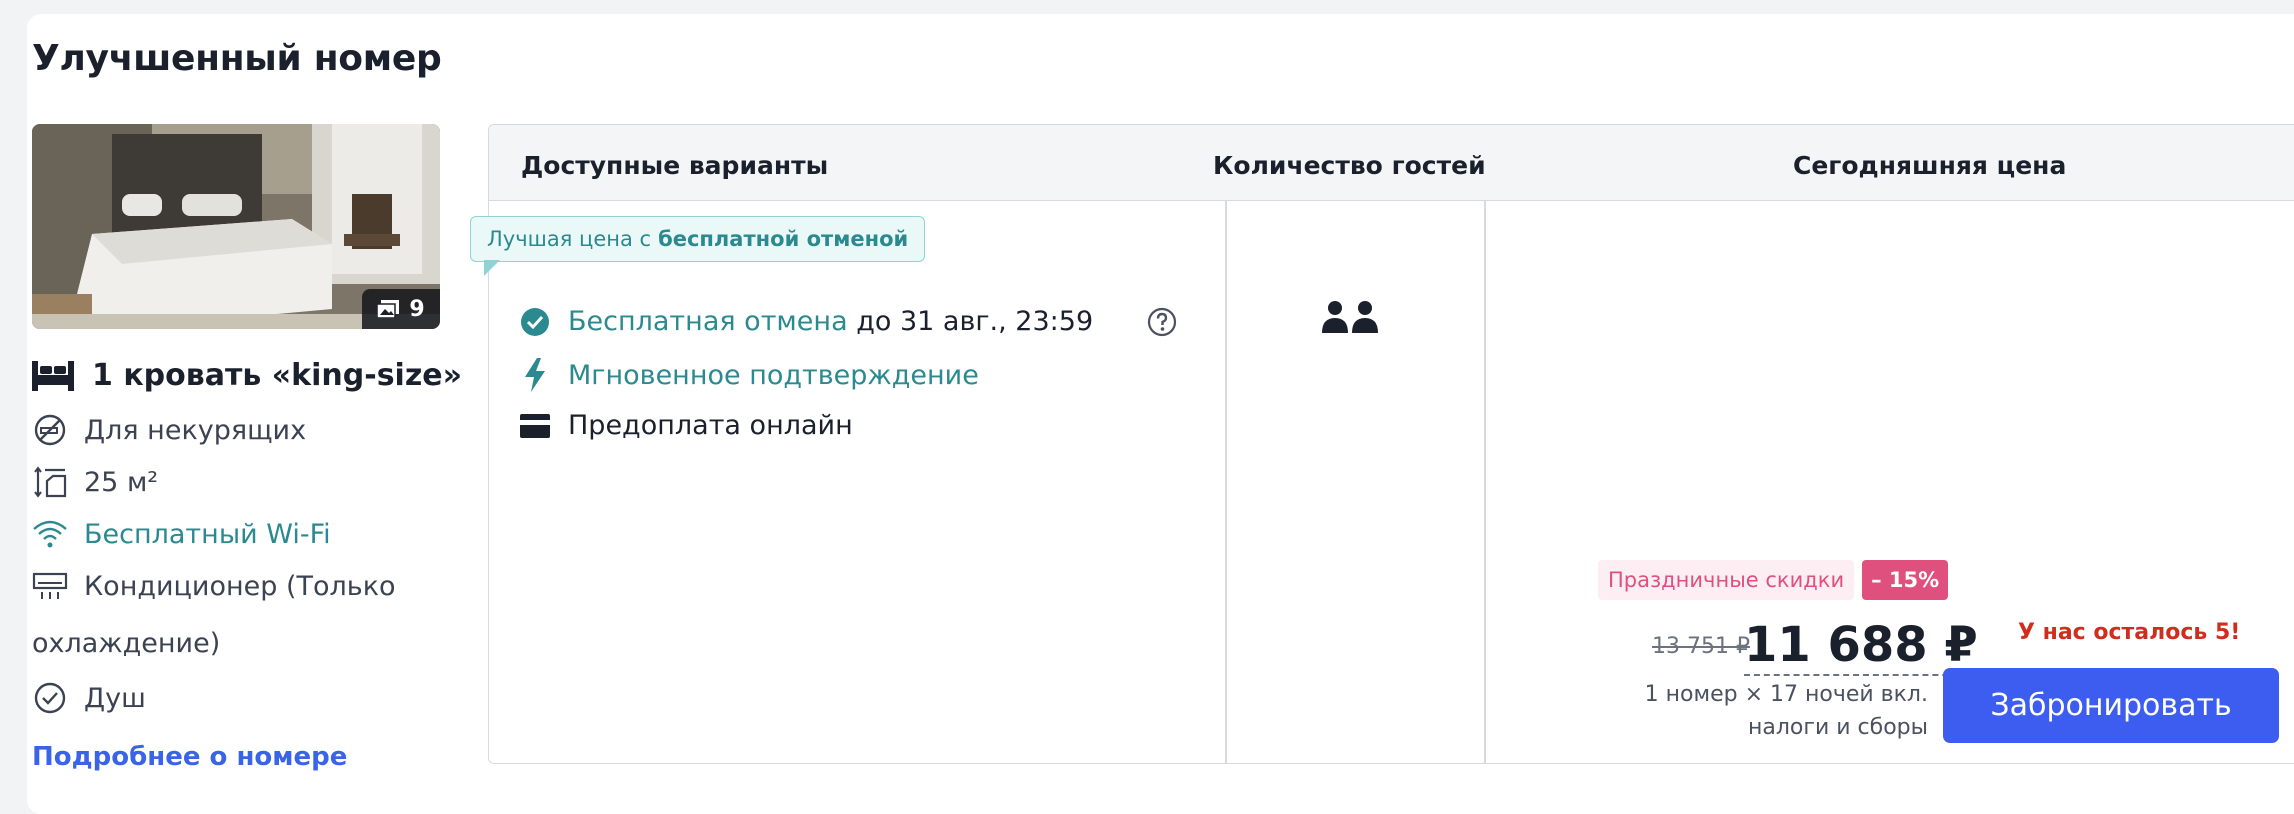  I want to click on column-guests: Количество гостей, so click(1349, 165).